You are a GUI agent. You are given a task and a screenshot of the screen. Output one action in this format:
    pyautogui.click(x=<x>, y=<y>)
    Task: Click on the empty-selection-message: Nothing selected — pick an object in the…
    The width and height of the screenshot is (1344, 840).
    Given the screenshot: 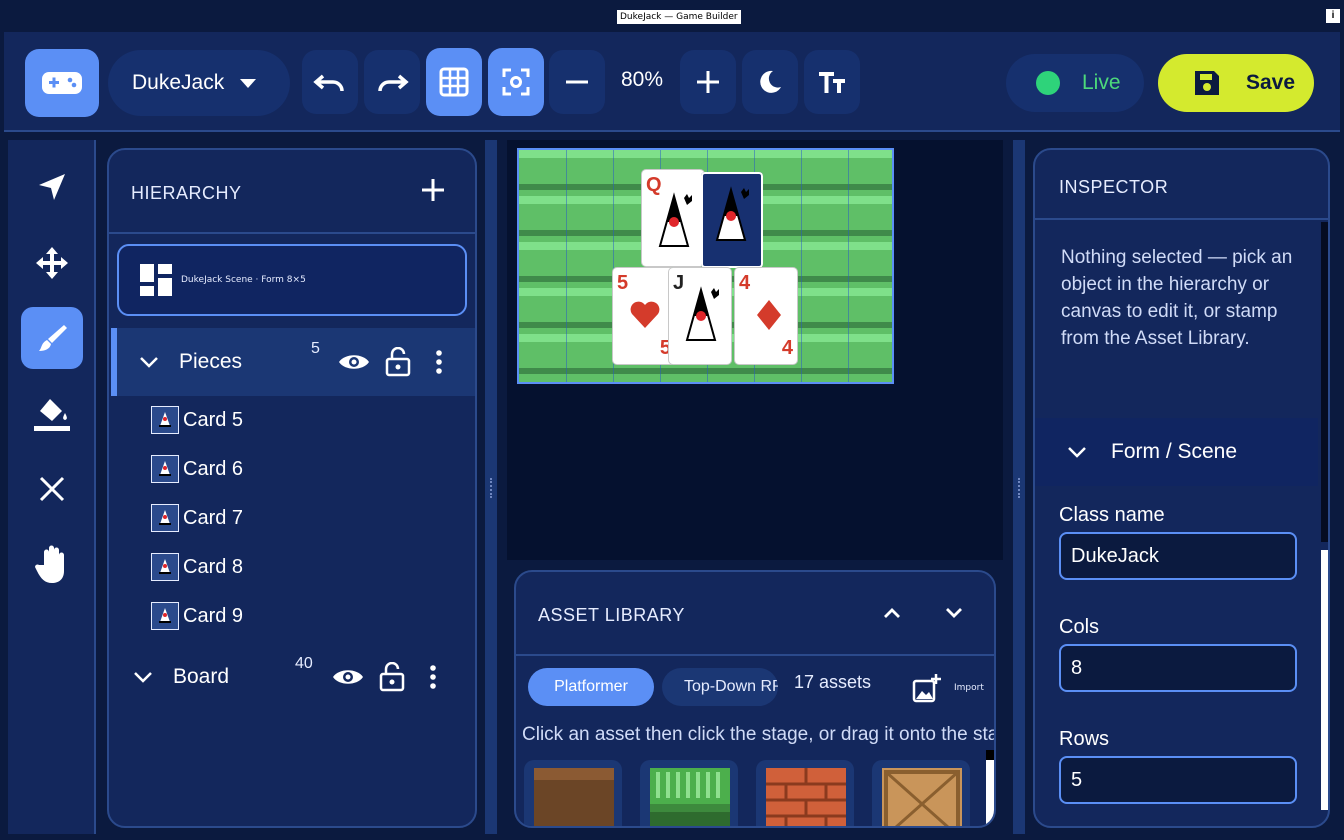 What is the action you would take?
    pyautogui.click(x=1177, y=298)
    